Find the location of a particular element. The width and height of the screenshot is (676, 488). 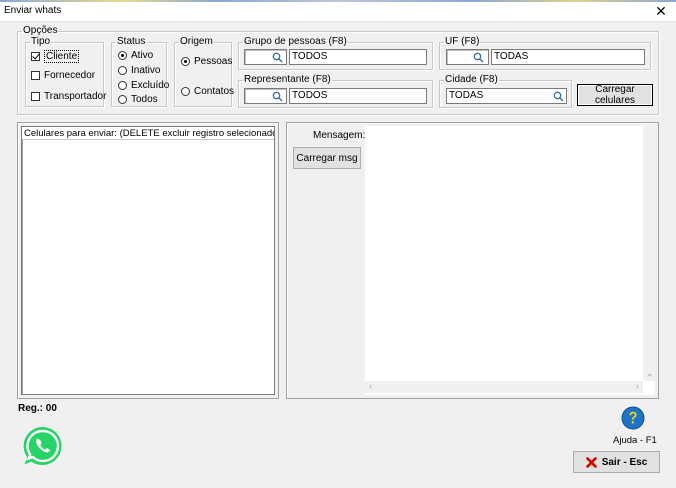

status-excluido-radio: Excluído is located at coordinates (143, 85).